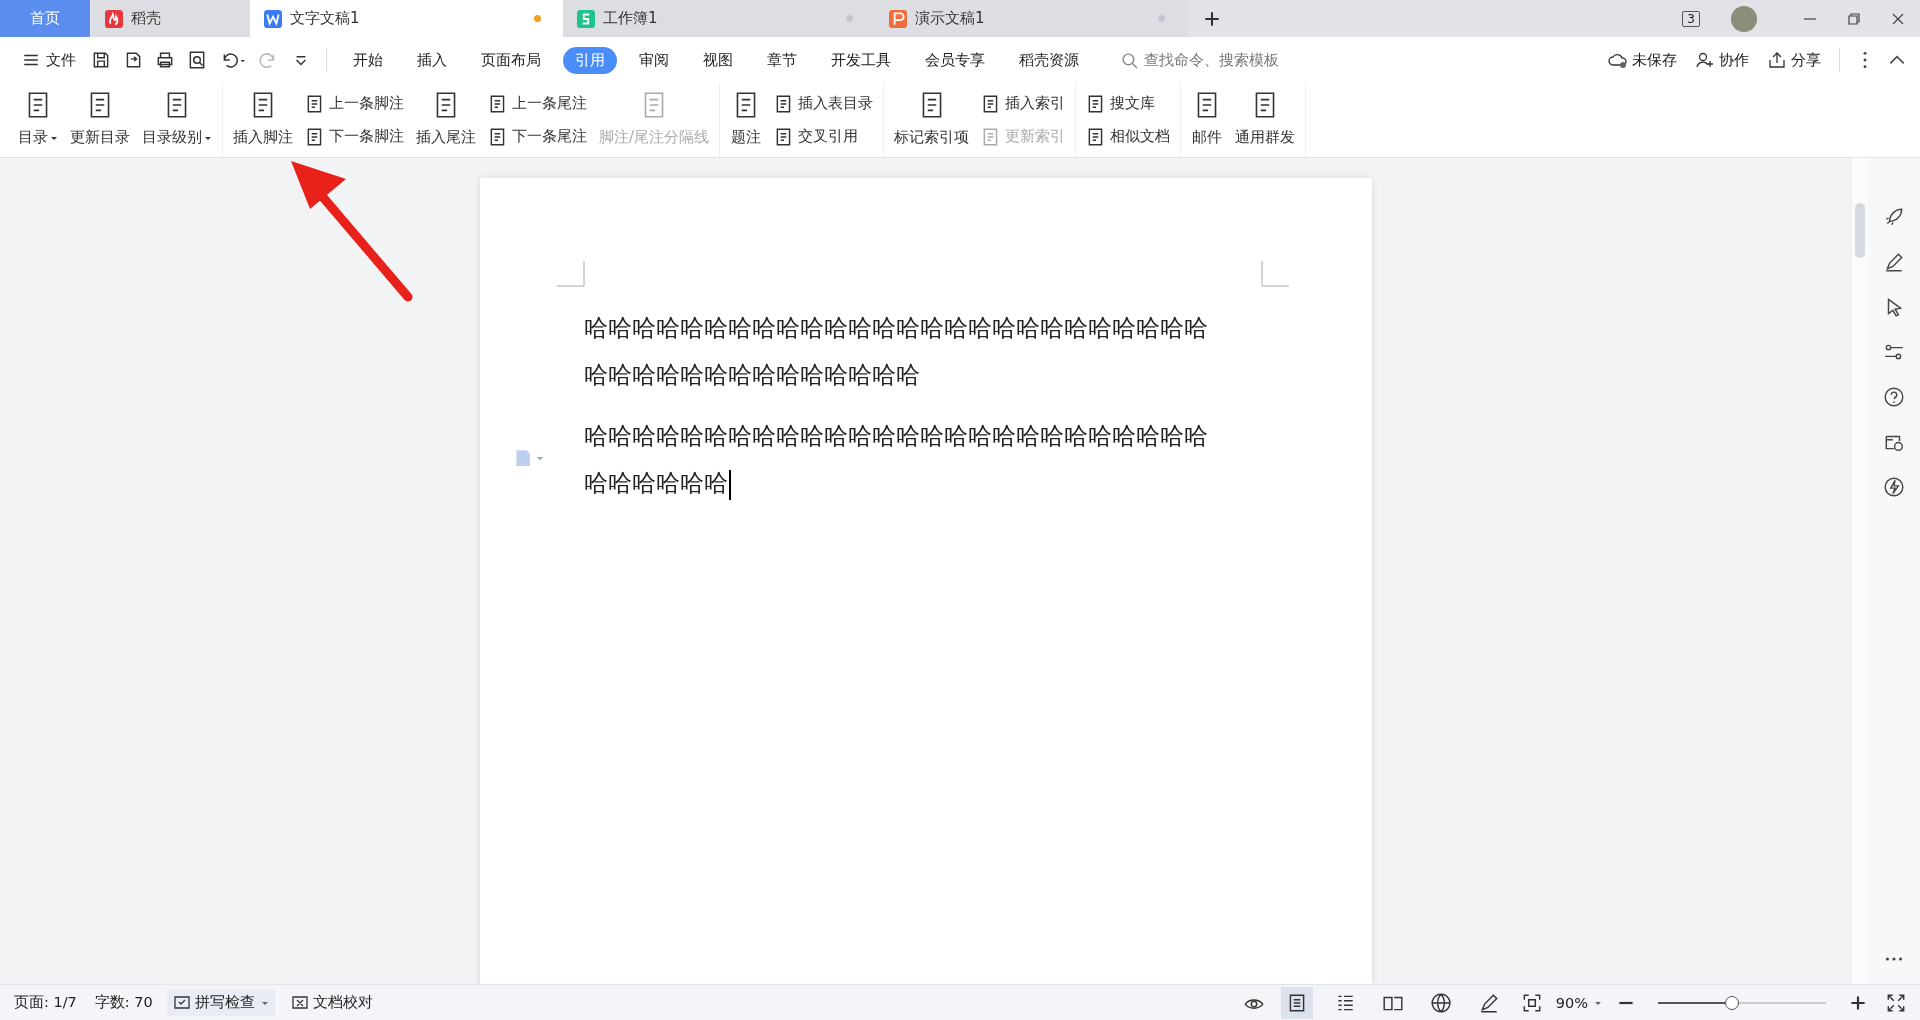 Image resolution: width=1920 pixels, height=1020 pixels. Describe the element at coordinates (114, 18) in the screenshot. I see `flame-logo-icon` at that location.